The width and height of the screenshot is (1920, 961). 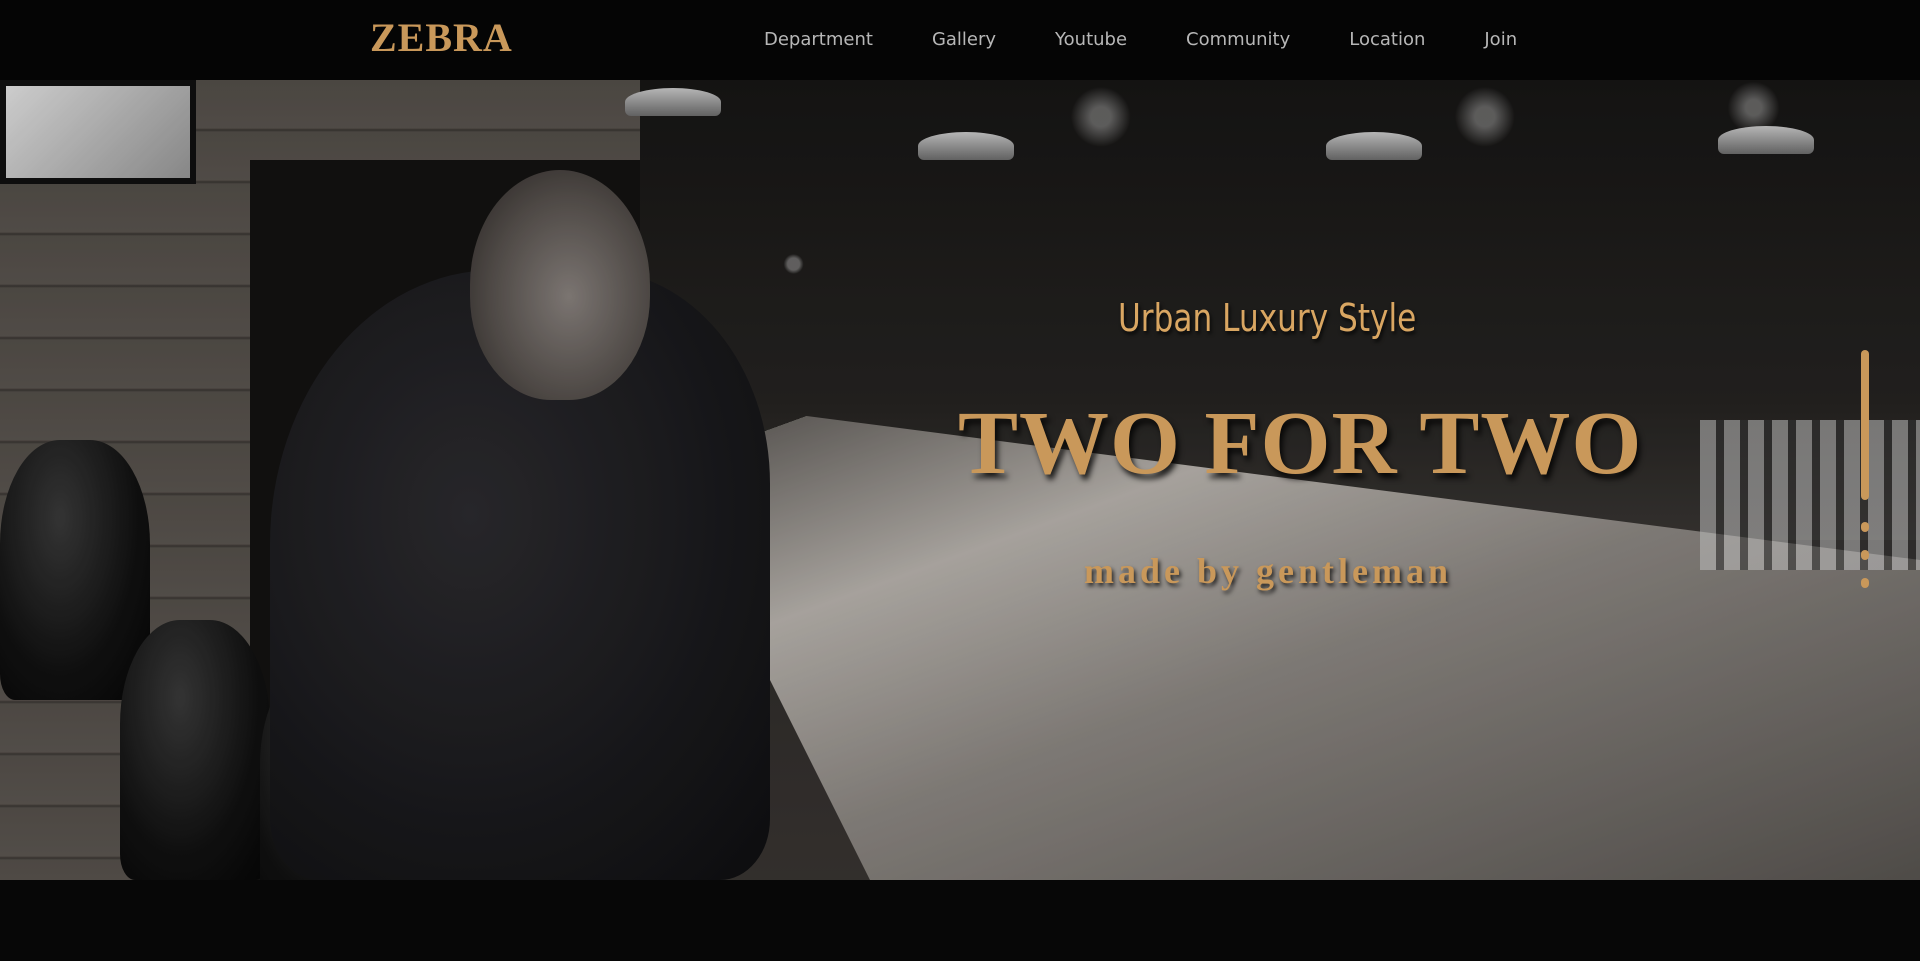 I want to click on slide-indicator-active, so click(x=1865, y=425).